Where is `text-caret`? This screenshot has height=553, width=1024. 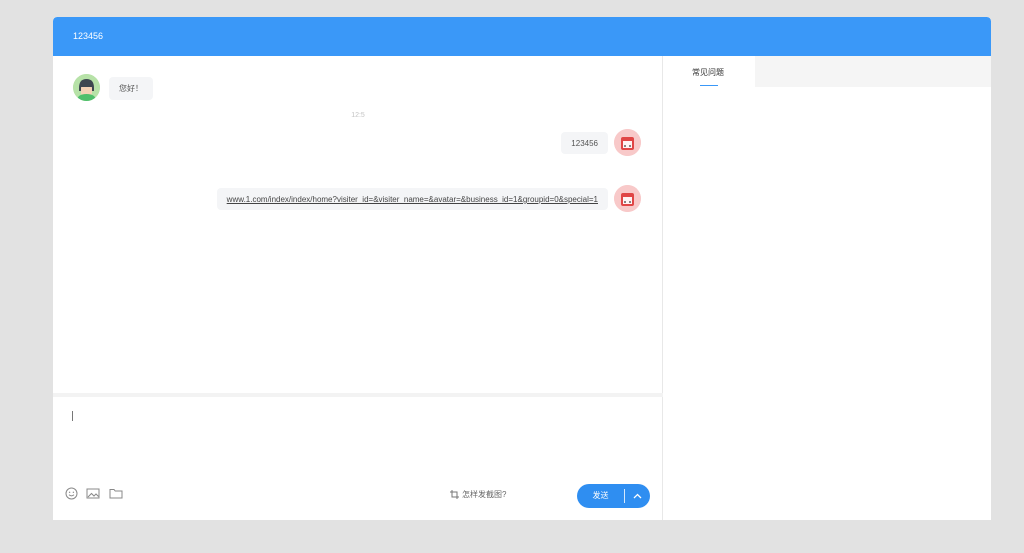 text-caret is located at coordinates (72, 416).